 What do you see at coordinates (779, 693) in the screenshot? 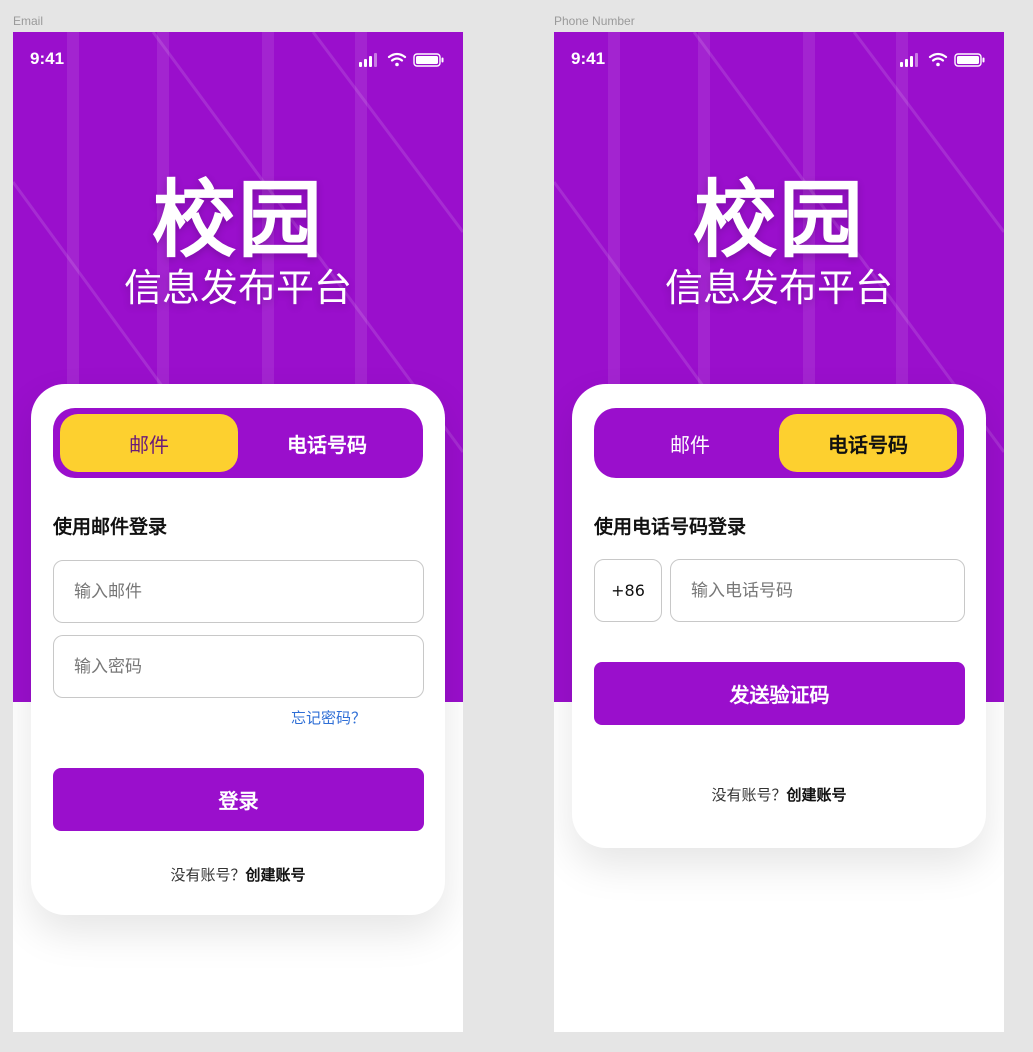
I see `send-code-button: 发送验证码` at bounding box center [779, 693].